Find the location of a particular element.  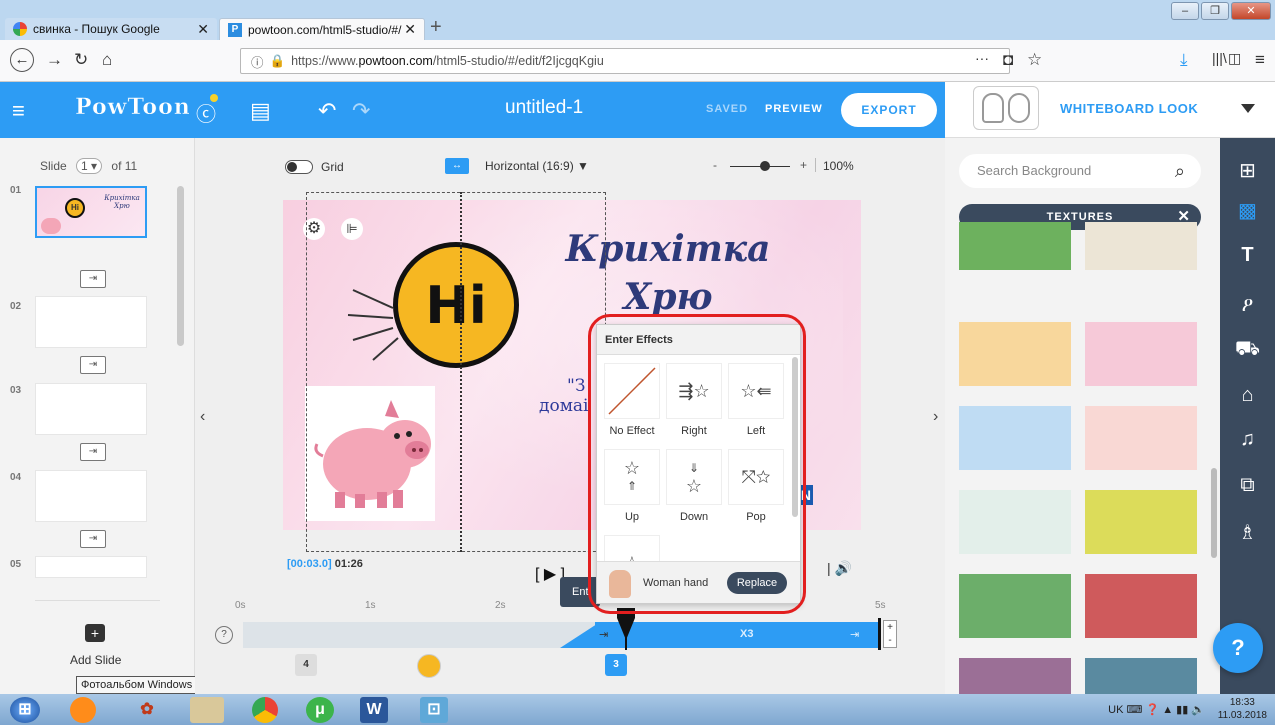

timeline-marker-4: 4 is located at coordinates (306, 665).